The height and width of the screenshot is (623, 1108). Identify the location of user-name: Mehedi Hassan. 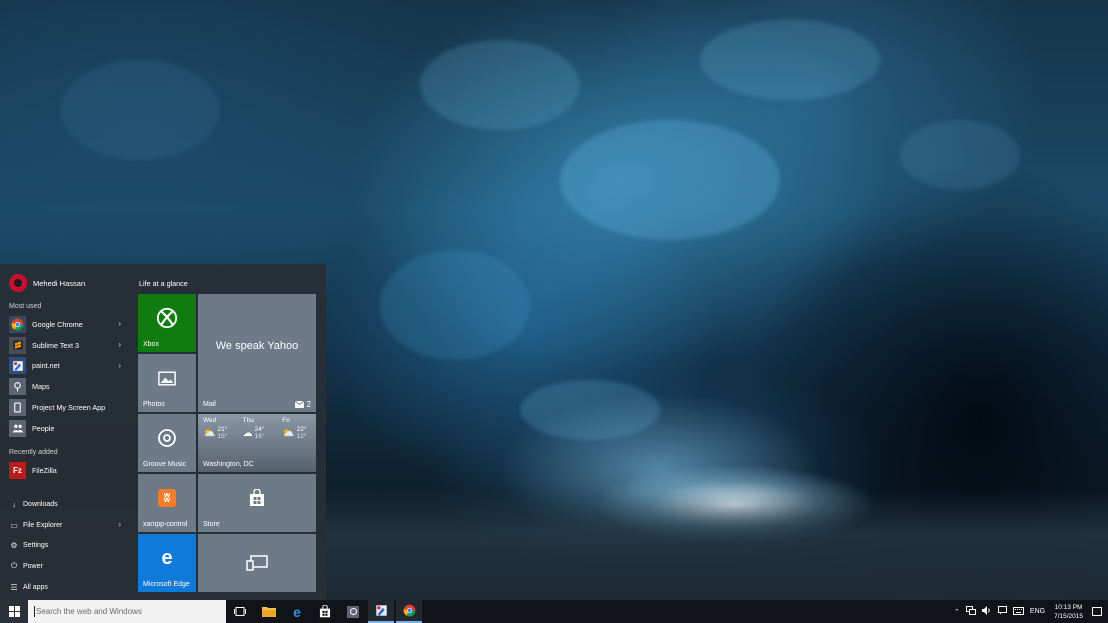
(59, 283).